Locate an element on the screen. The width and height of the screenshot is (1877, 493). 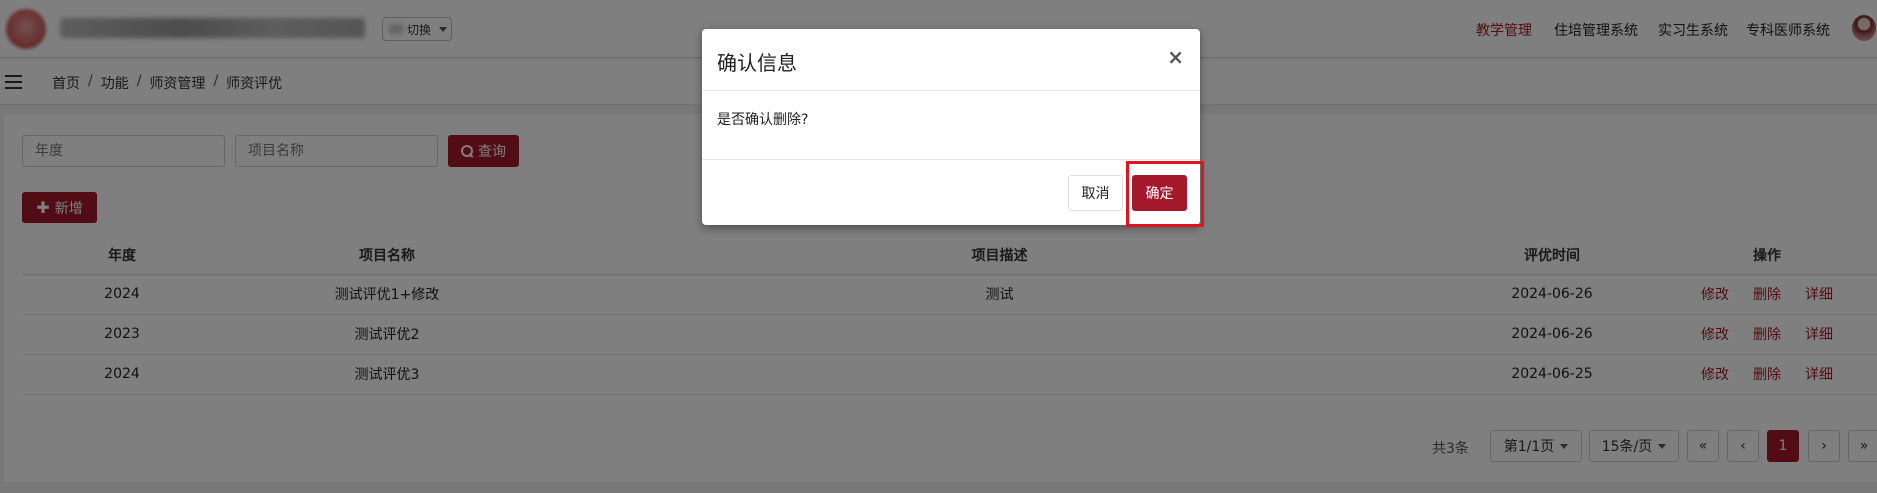
dialog-header: 确认信息 × is located at coordinates (951, 60).